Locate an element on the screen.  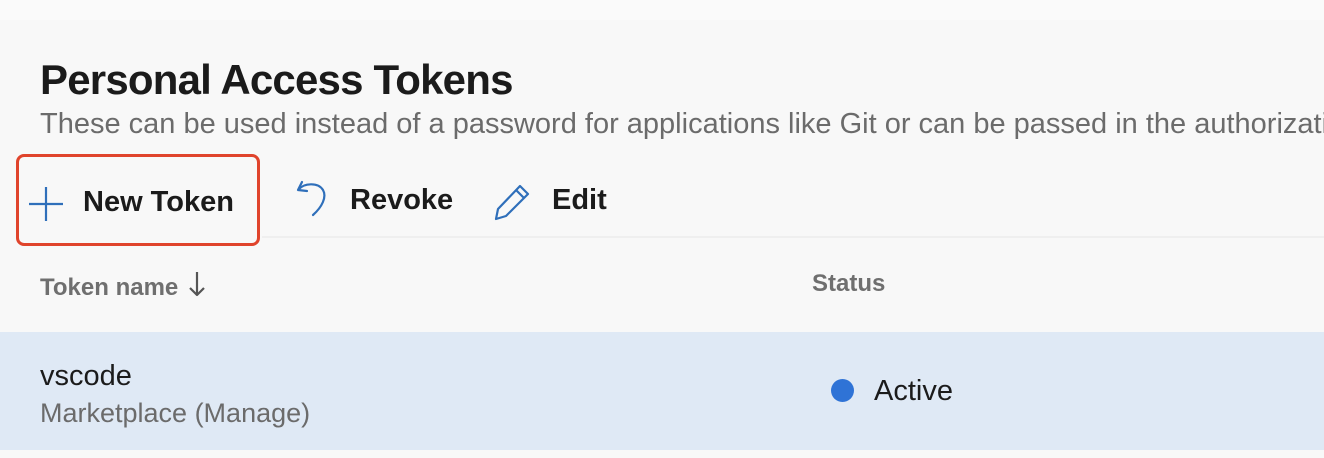
edit-label: Edit is located at coordinates (579, 200).